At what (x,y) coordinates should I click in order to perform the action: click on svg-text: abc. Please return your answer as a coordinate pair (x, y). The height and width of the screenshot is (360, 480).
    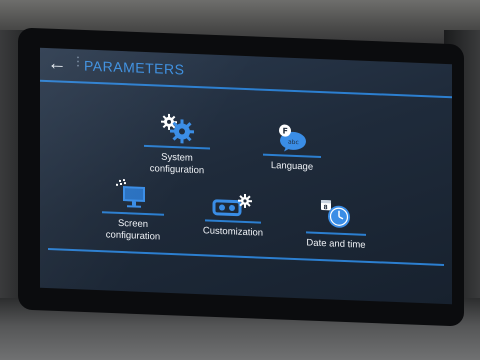
    Looking at the image, I should click on (293, 142).